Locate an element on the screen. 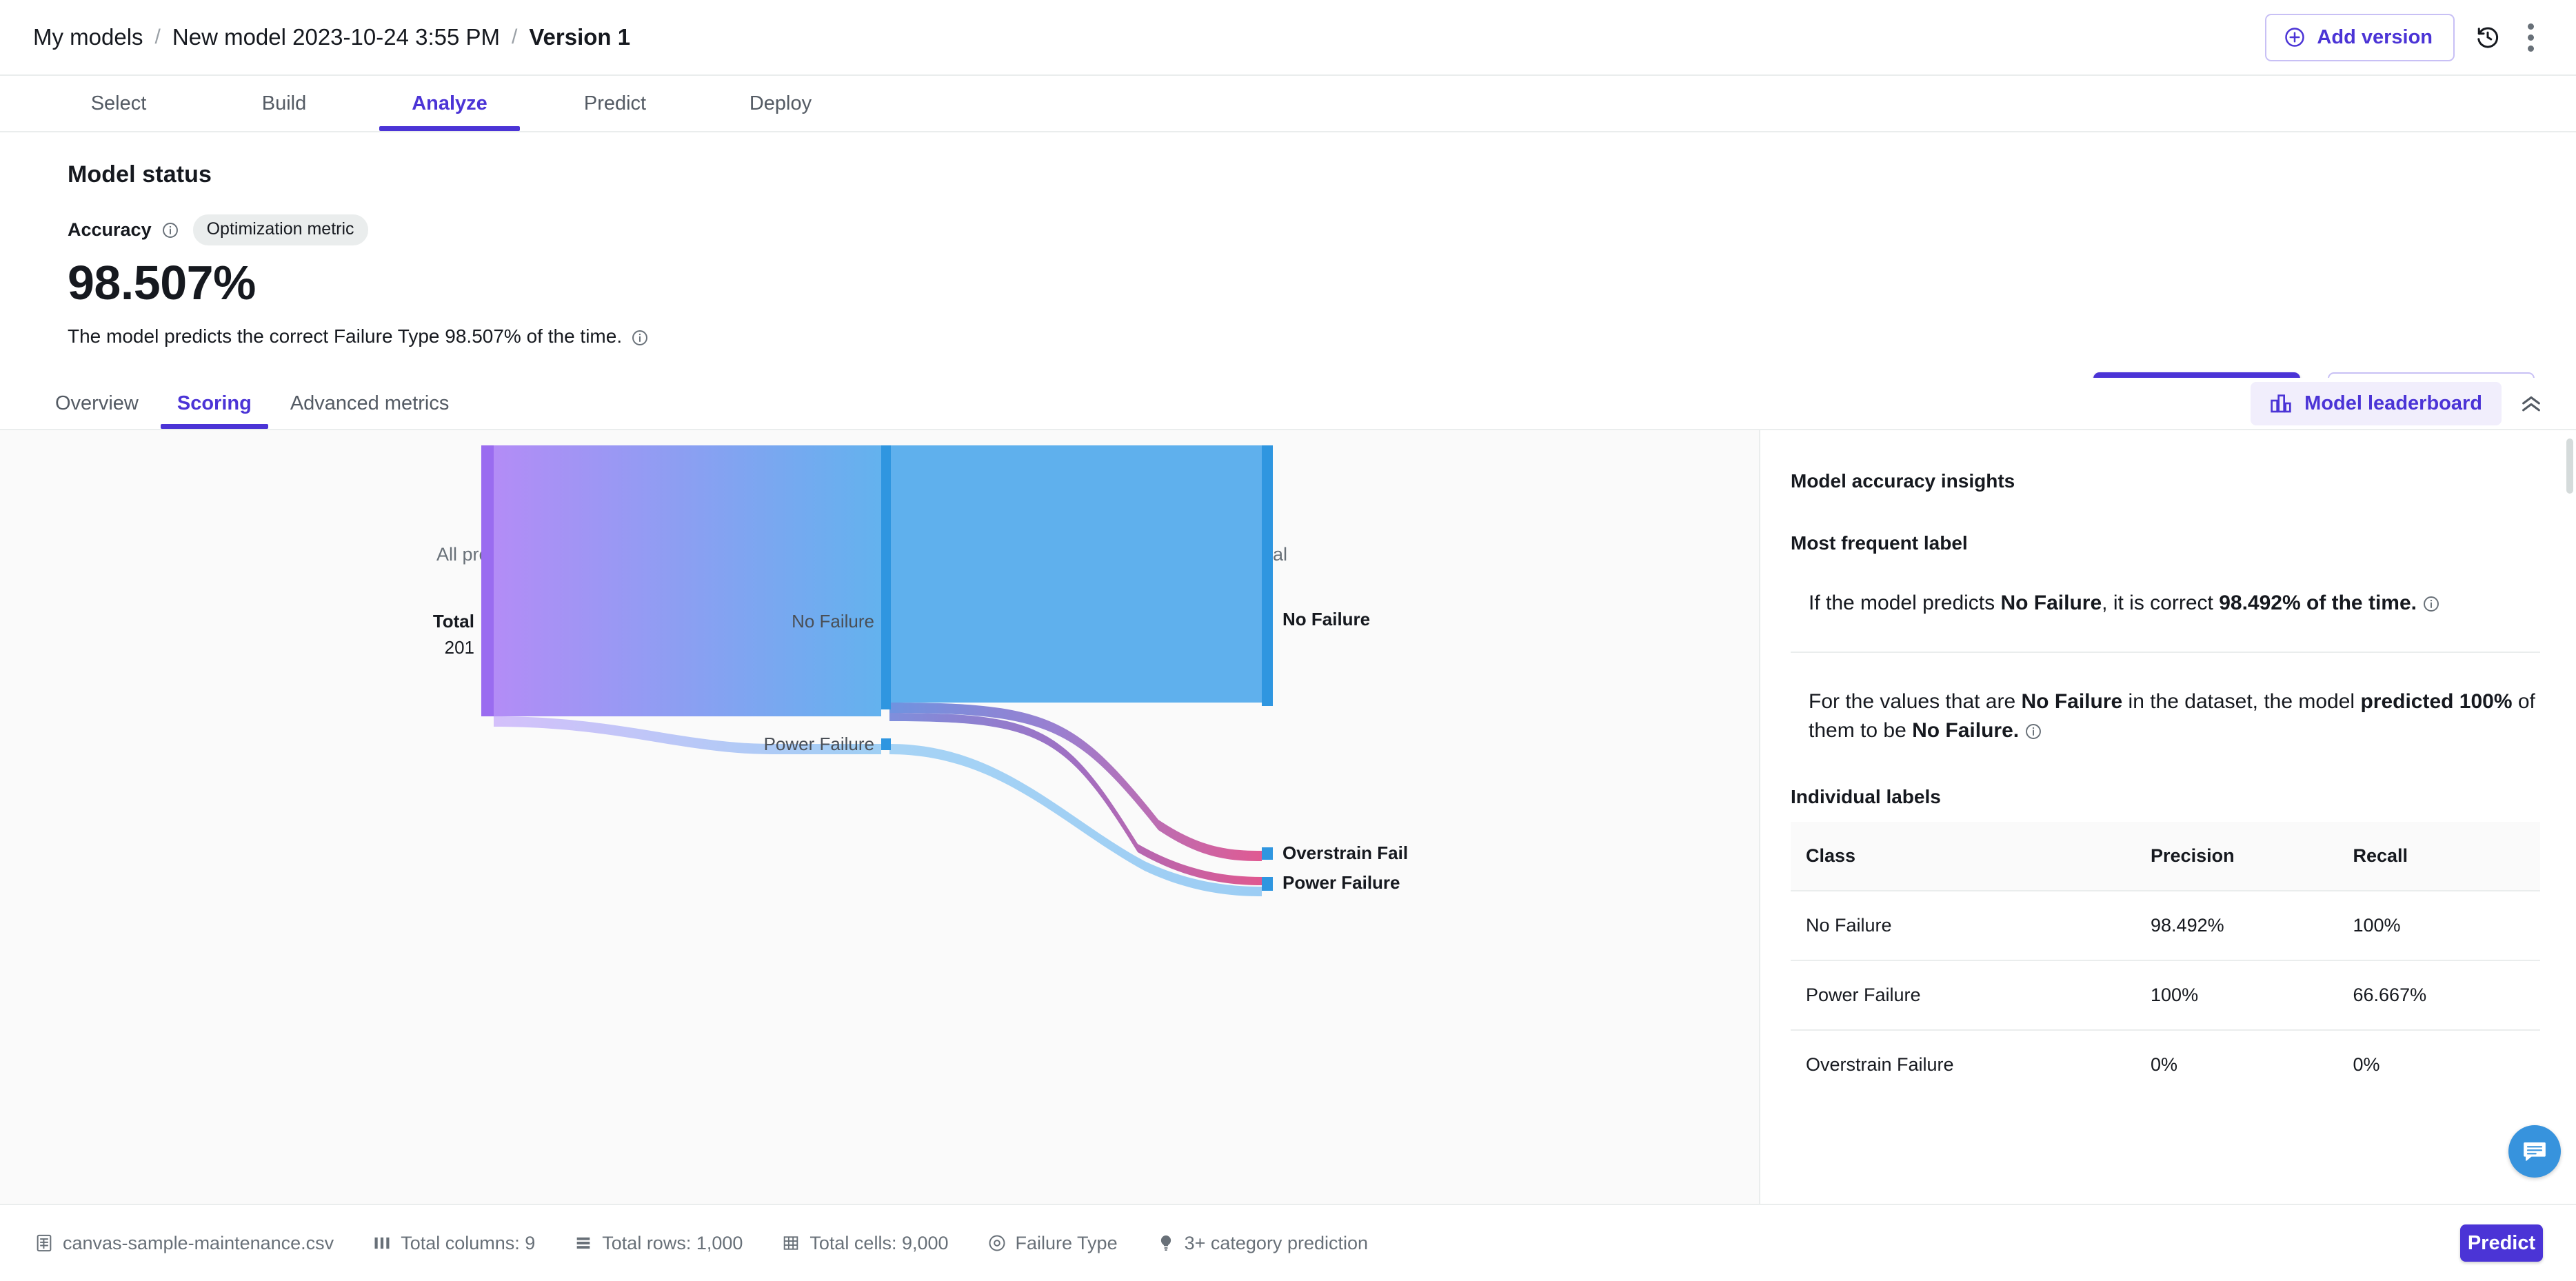 Image resolution: width=2576 pixels, height=1281 pixels. sankey-node-actual-power-failure is located at coordinates (1267, 884).